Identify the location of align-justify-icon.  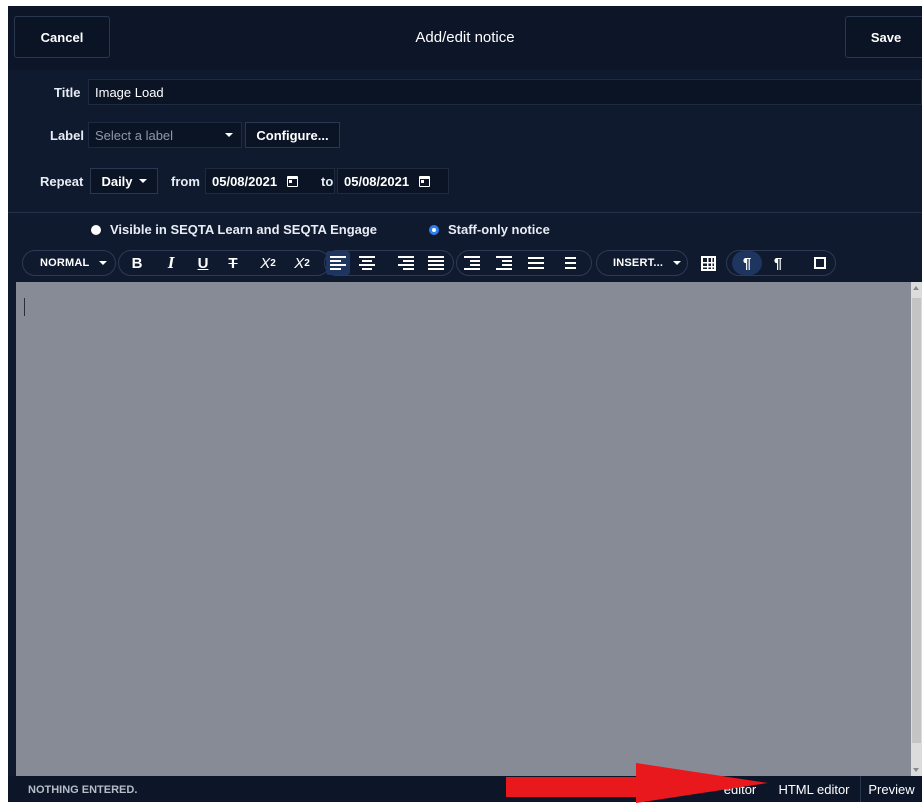
(436, 263).